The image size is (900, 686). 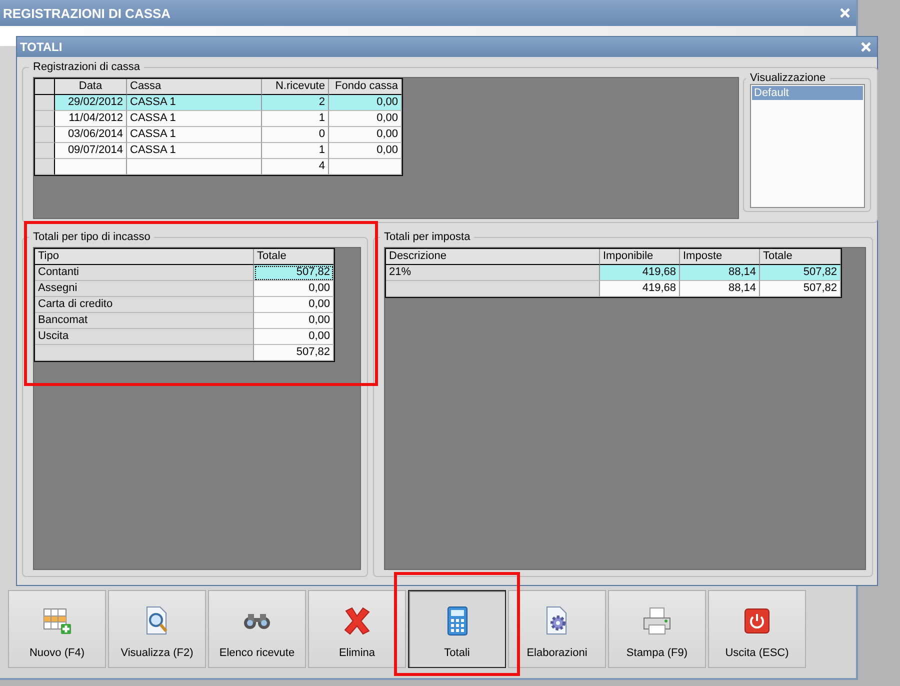 I want to click on table-cell: Contanti, so click(x=144, y=273).